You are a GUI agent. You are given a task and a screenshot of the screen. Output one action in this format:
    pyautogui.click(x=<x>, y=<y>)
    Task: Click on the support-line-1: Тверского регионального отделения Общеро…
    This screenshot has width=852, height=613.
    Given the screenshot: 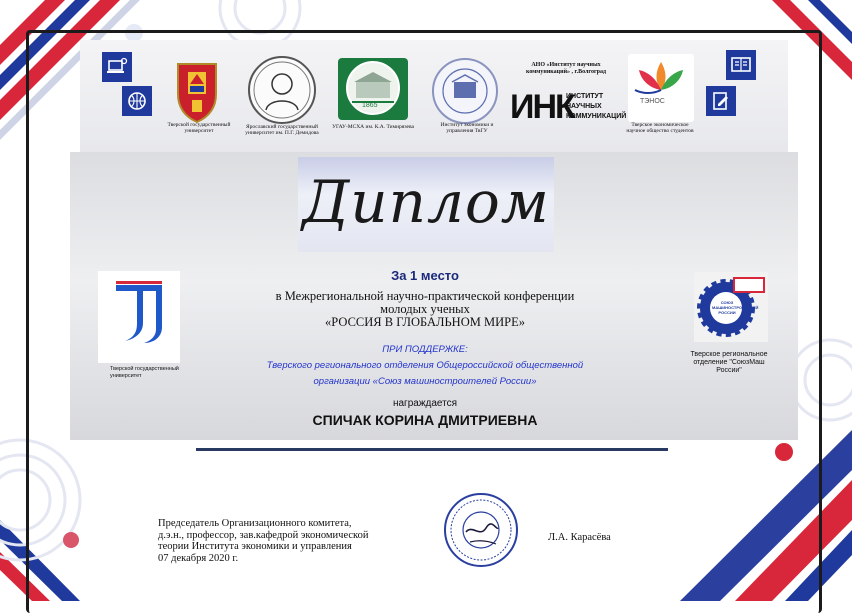 What is the action you would take?
    pyautogui.click(x=425, y=365)
    